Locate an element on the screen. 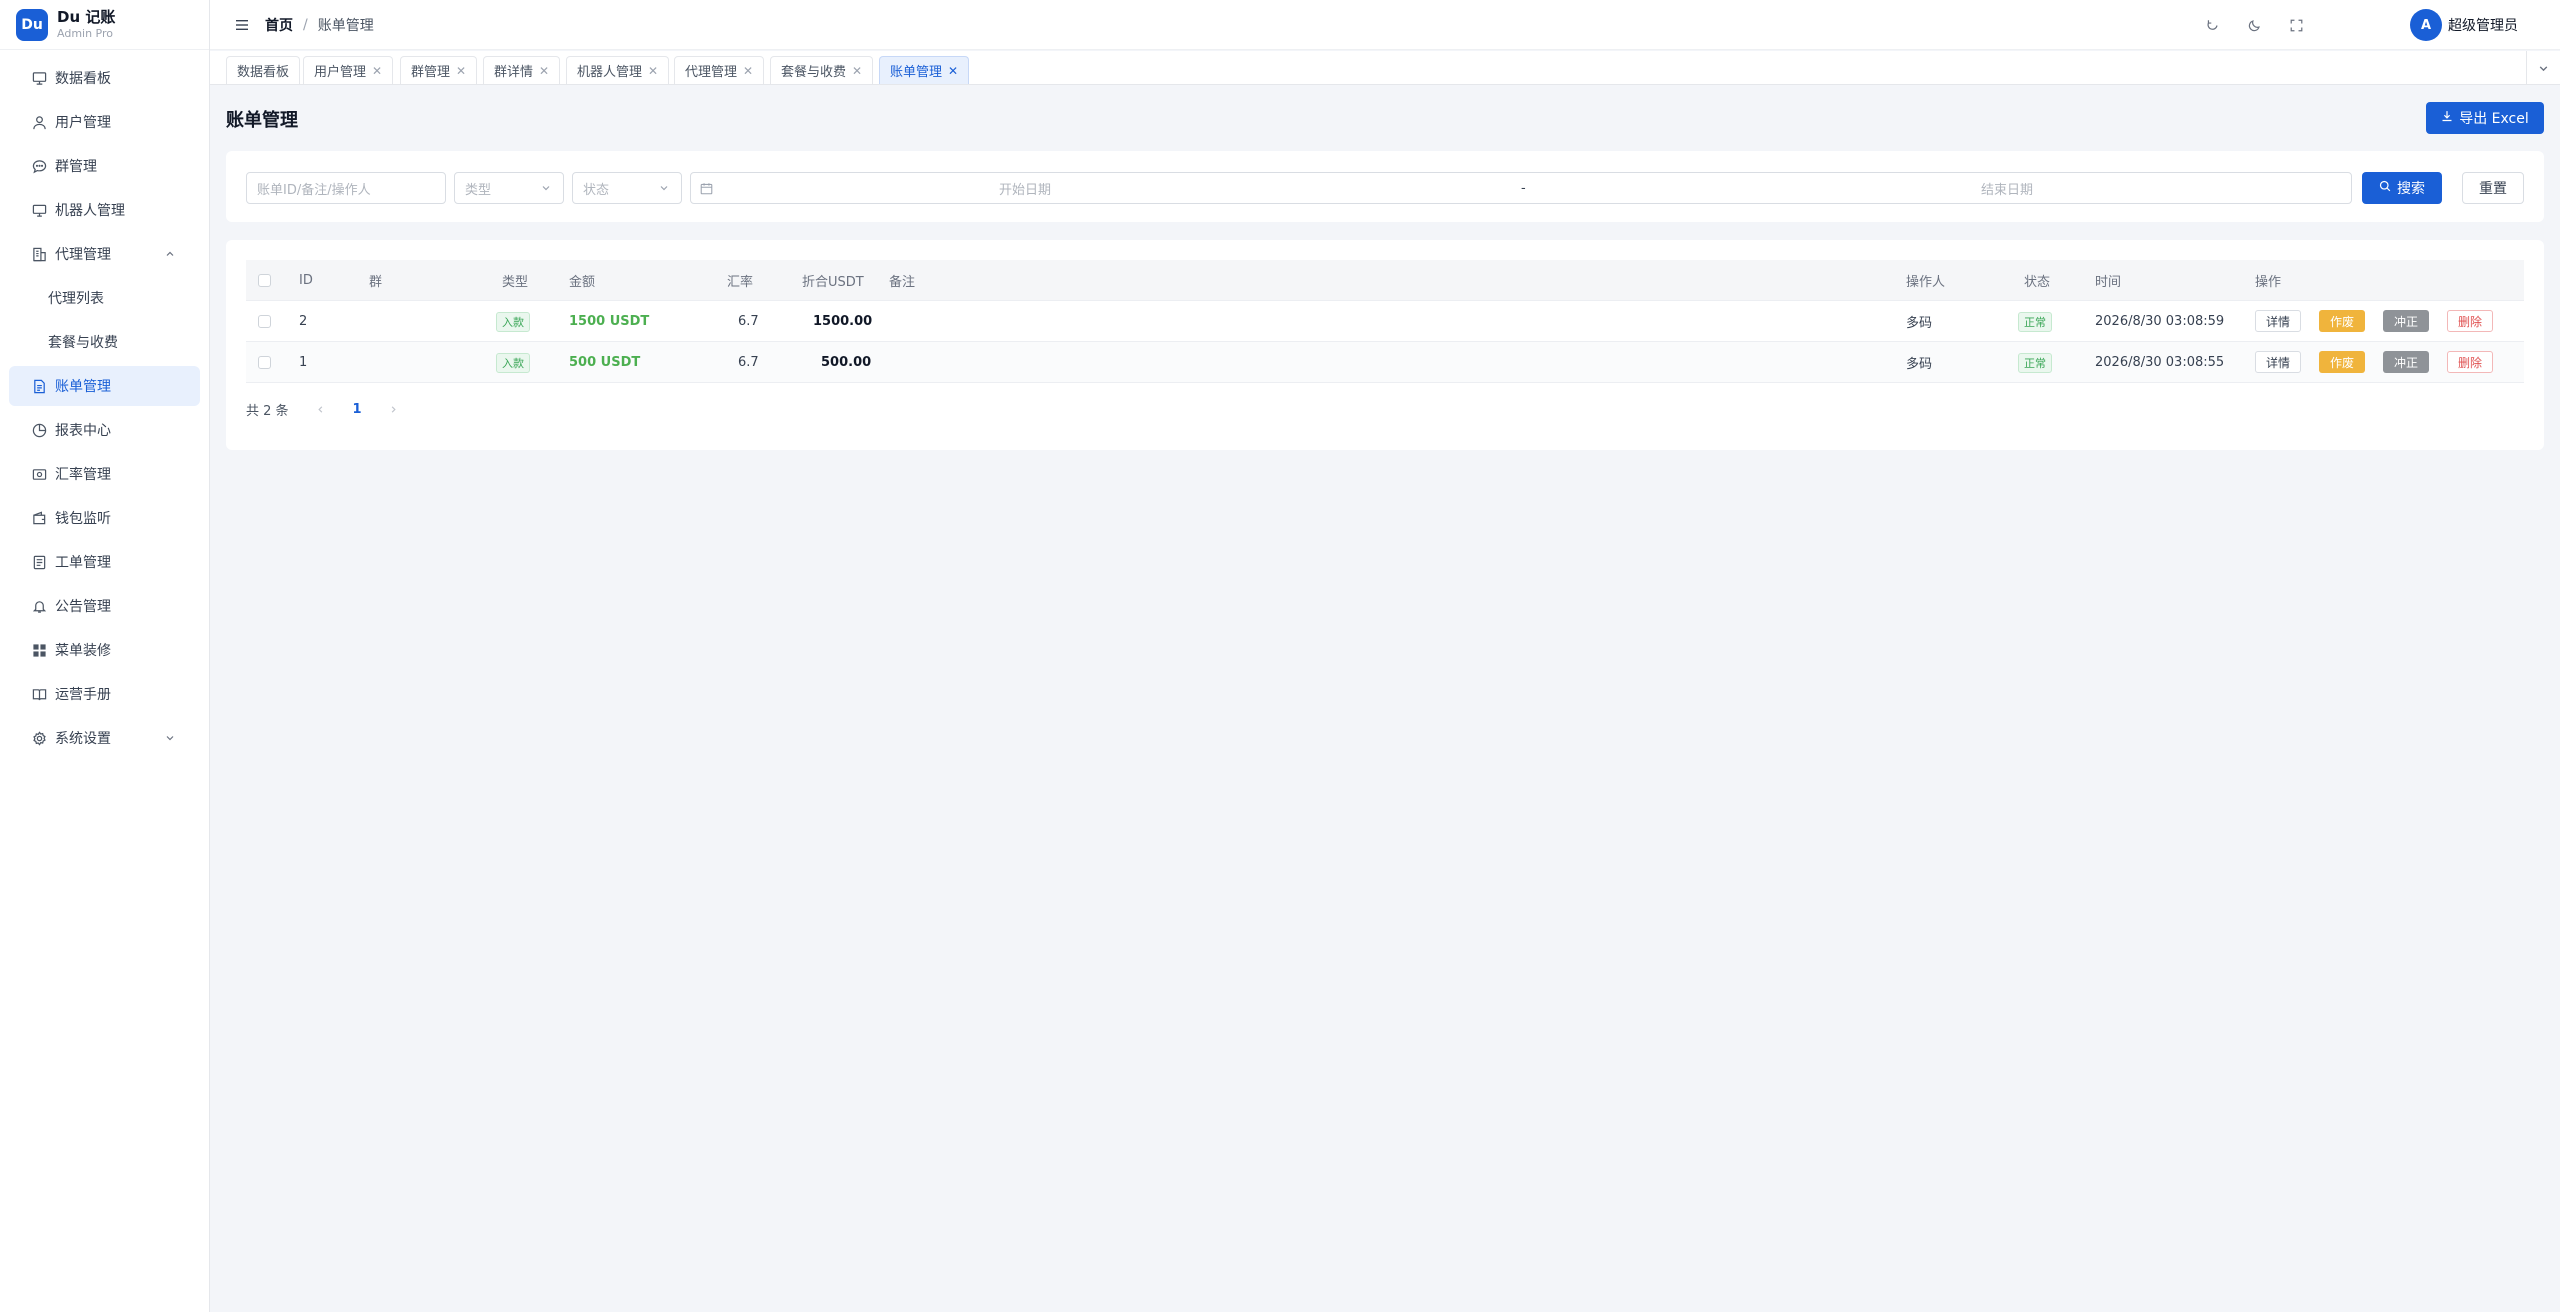 Image resolution: width=2560 pixels, height=1312 pixels. user-menu: A 超级管理员 is located at coordinates (2464, 25).